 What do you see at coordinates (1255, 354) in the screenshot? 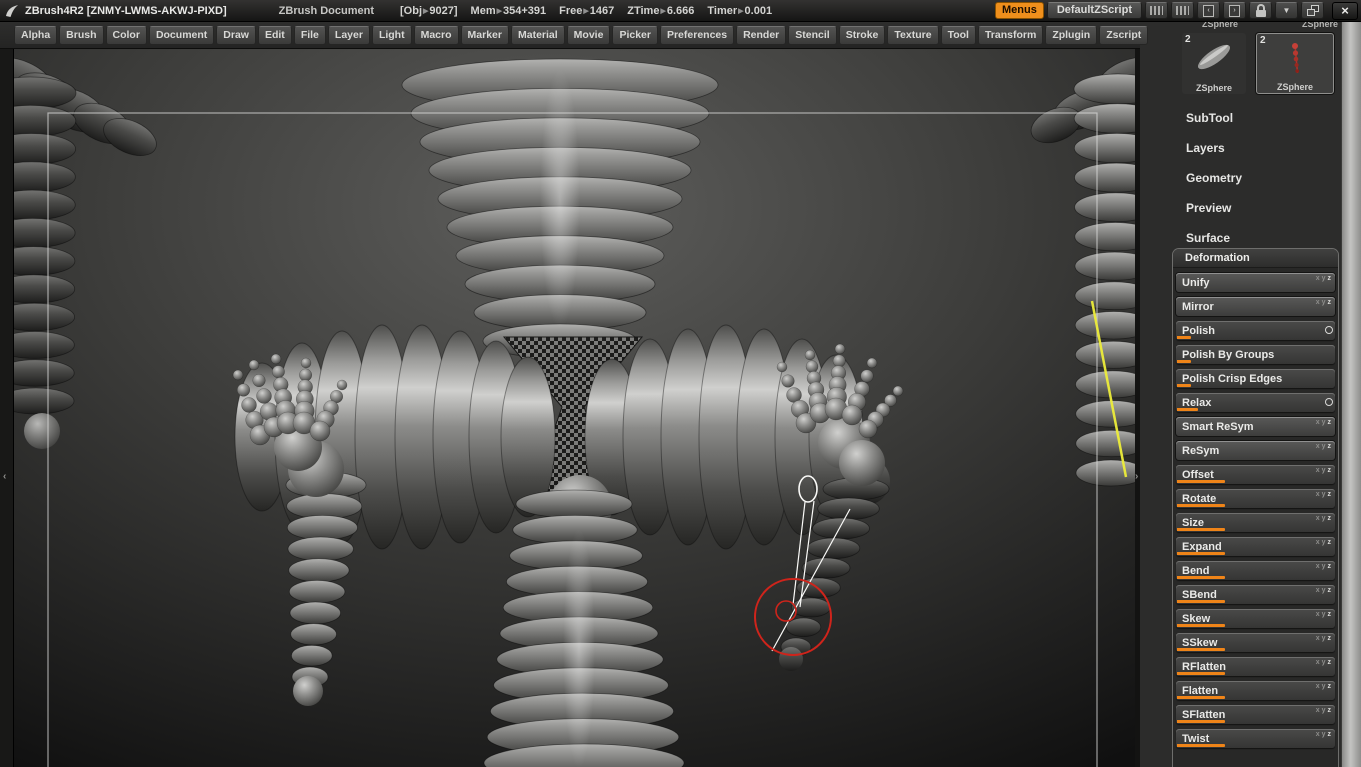
I see `deformation-polish-by-groups: Polish By Groups` at bounding box center [1255, 354].